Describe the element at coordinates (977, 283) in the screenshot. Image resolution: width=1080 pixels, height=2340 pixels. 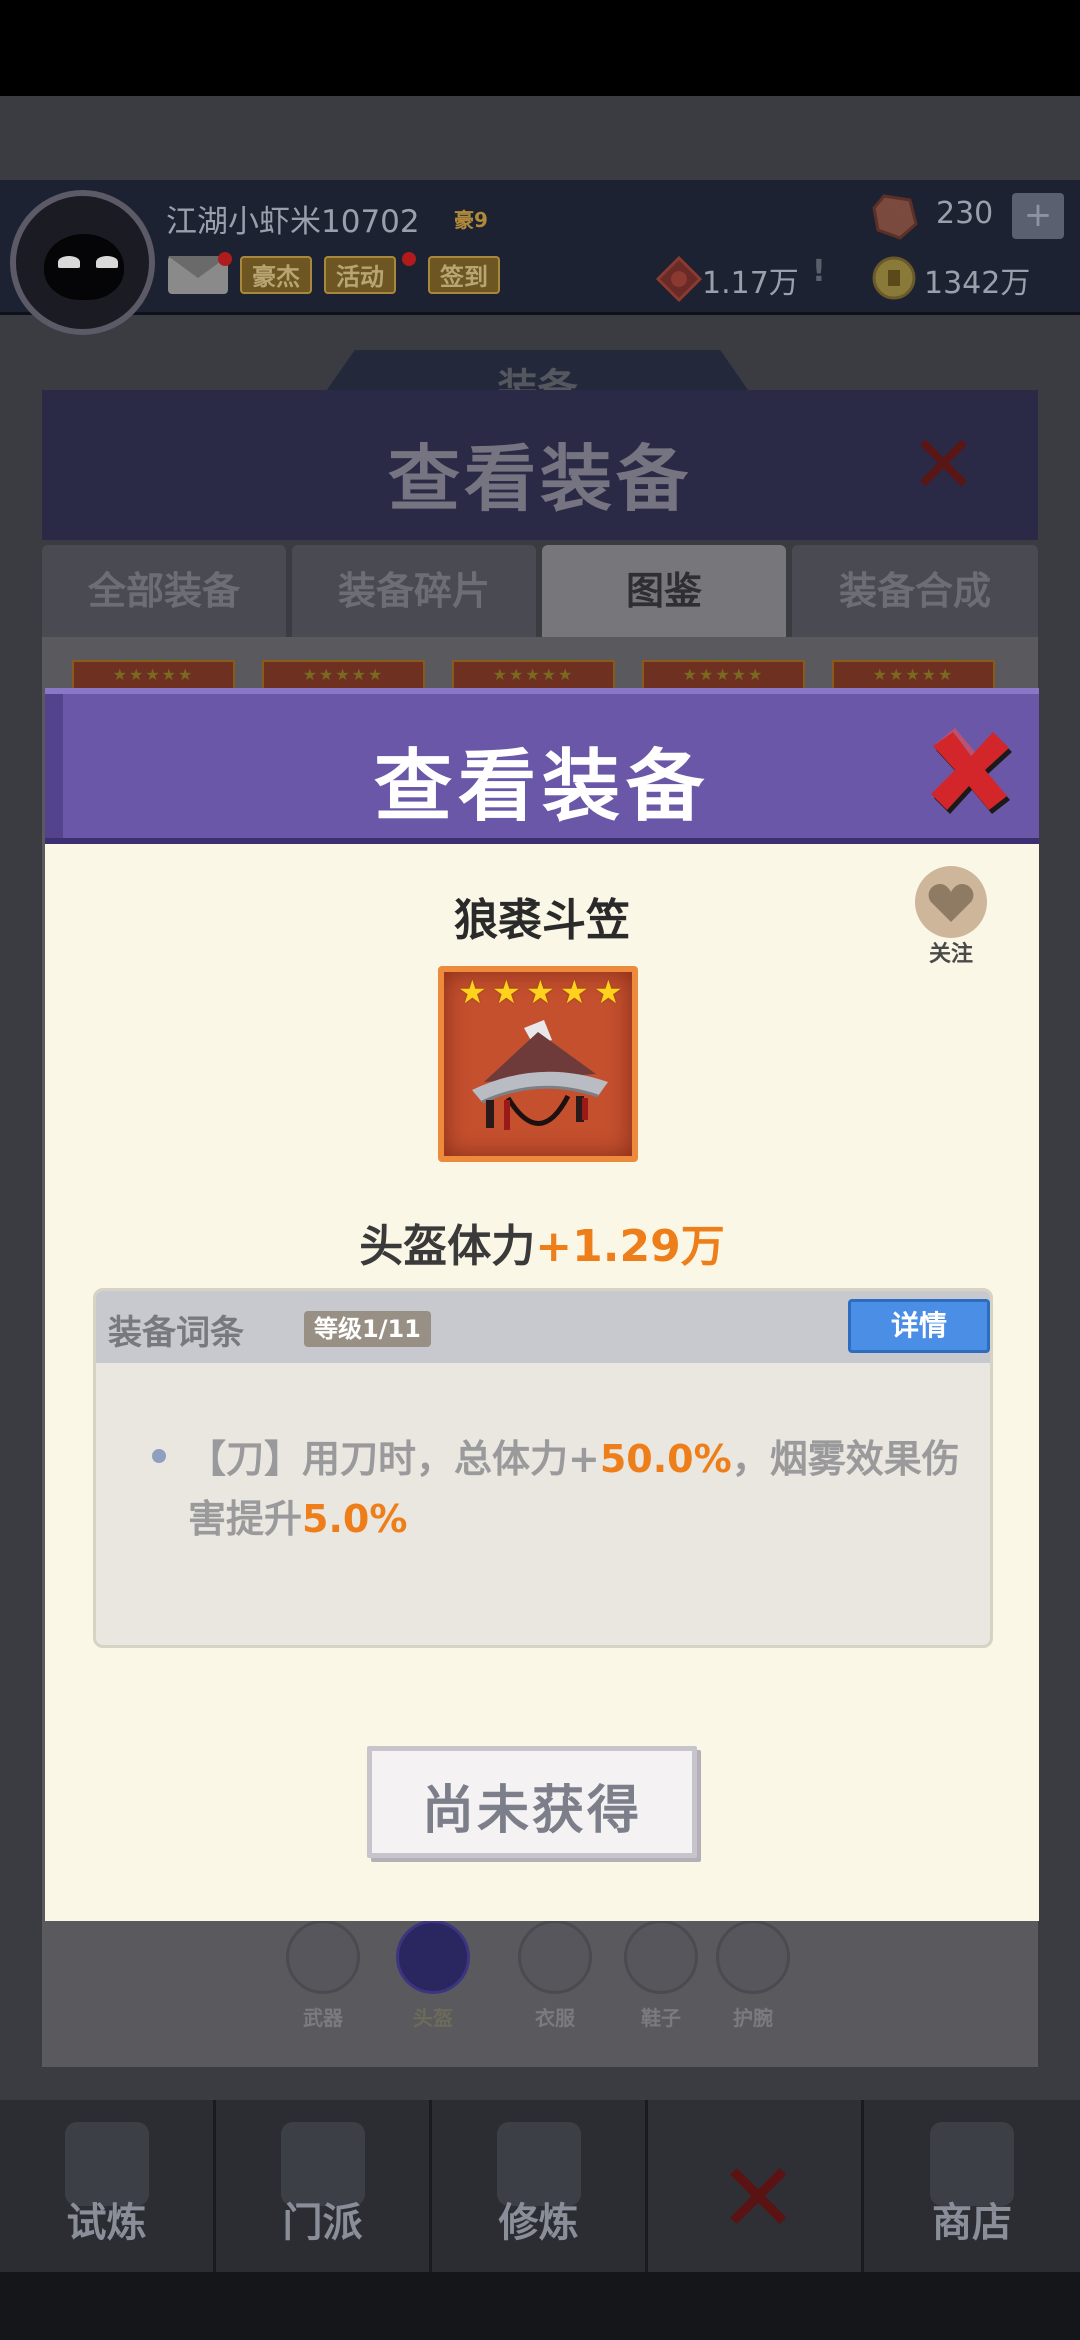
I see `coin-value: 1342万` at that location.